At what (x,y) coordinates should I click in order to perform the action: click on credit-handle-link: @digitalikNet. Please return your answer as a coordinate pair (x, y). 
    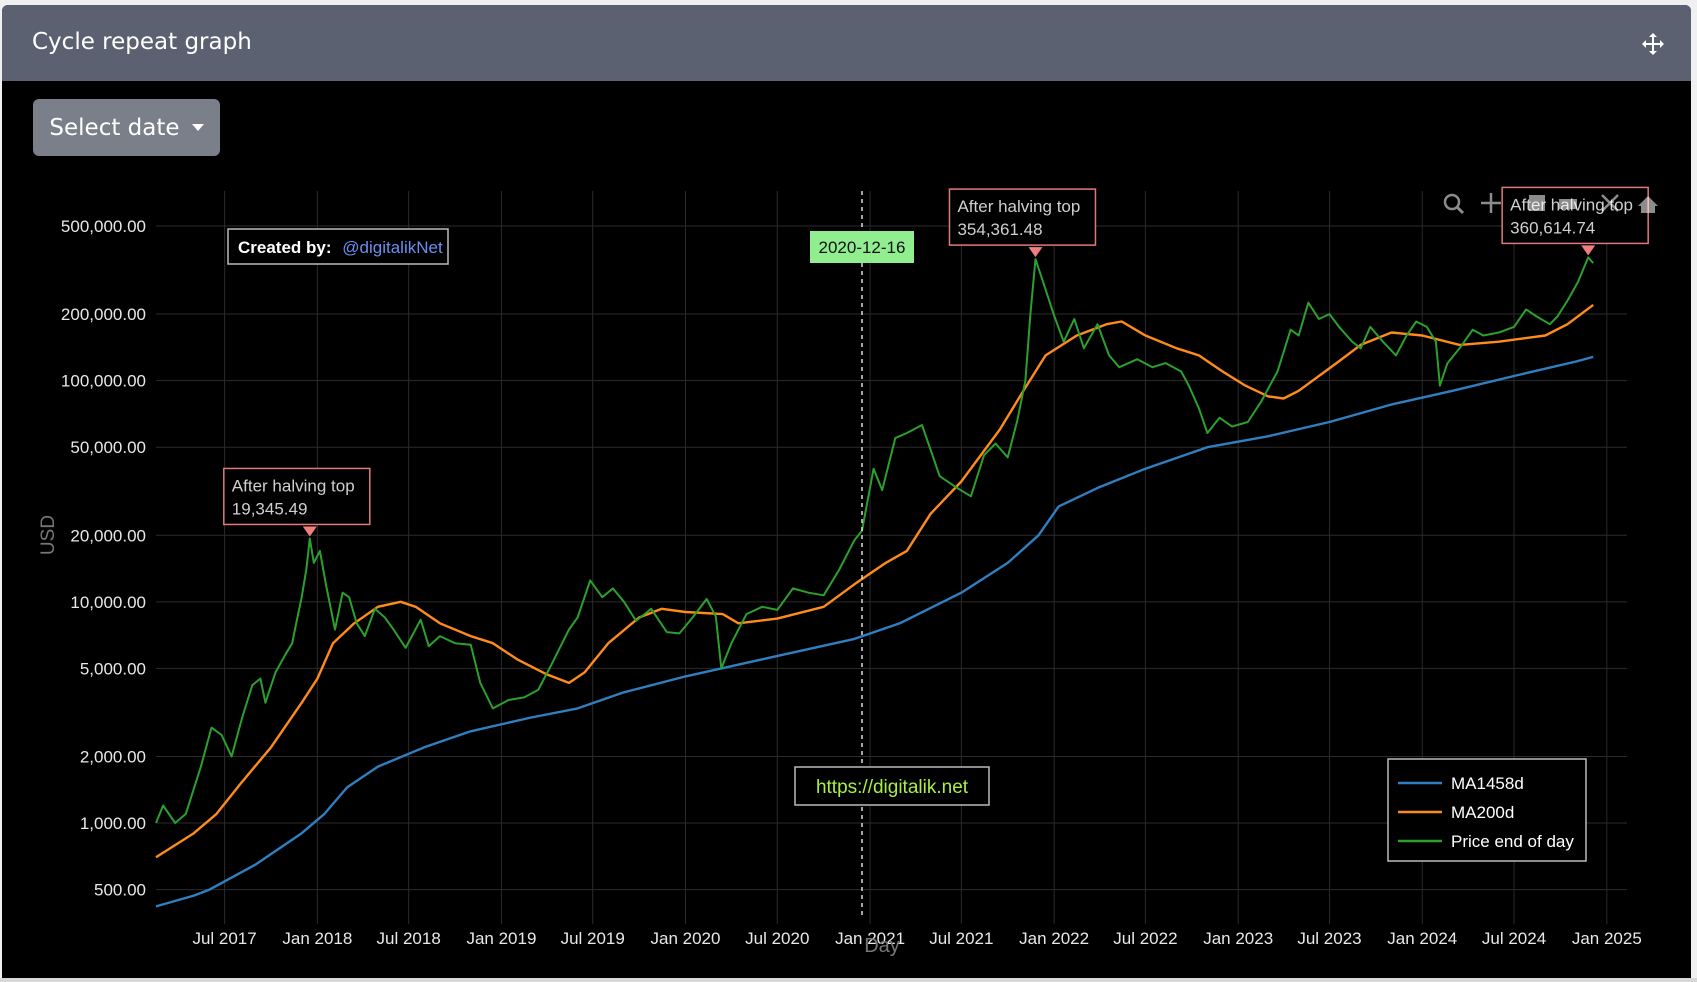
    Looking at the image, I should click on (392, 247).